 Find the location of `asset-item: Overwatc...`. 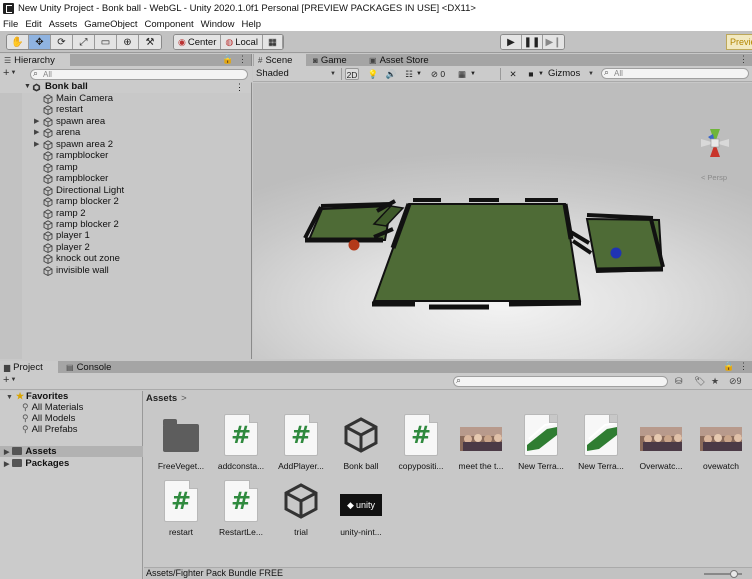

asset-item: Overwatc... is located at coordinates (661, 443).